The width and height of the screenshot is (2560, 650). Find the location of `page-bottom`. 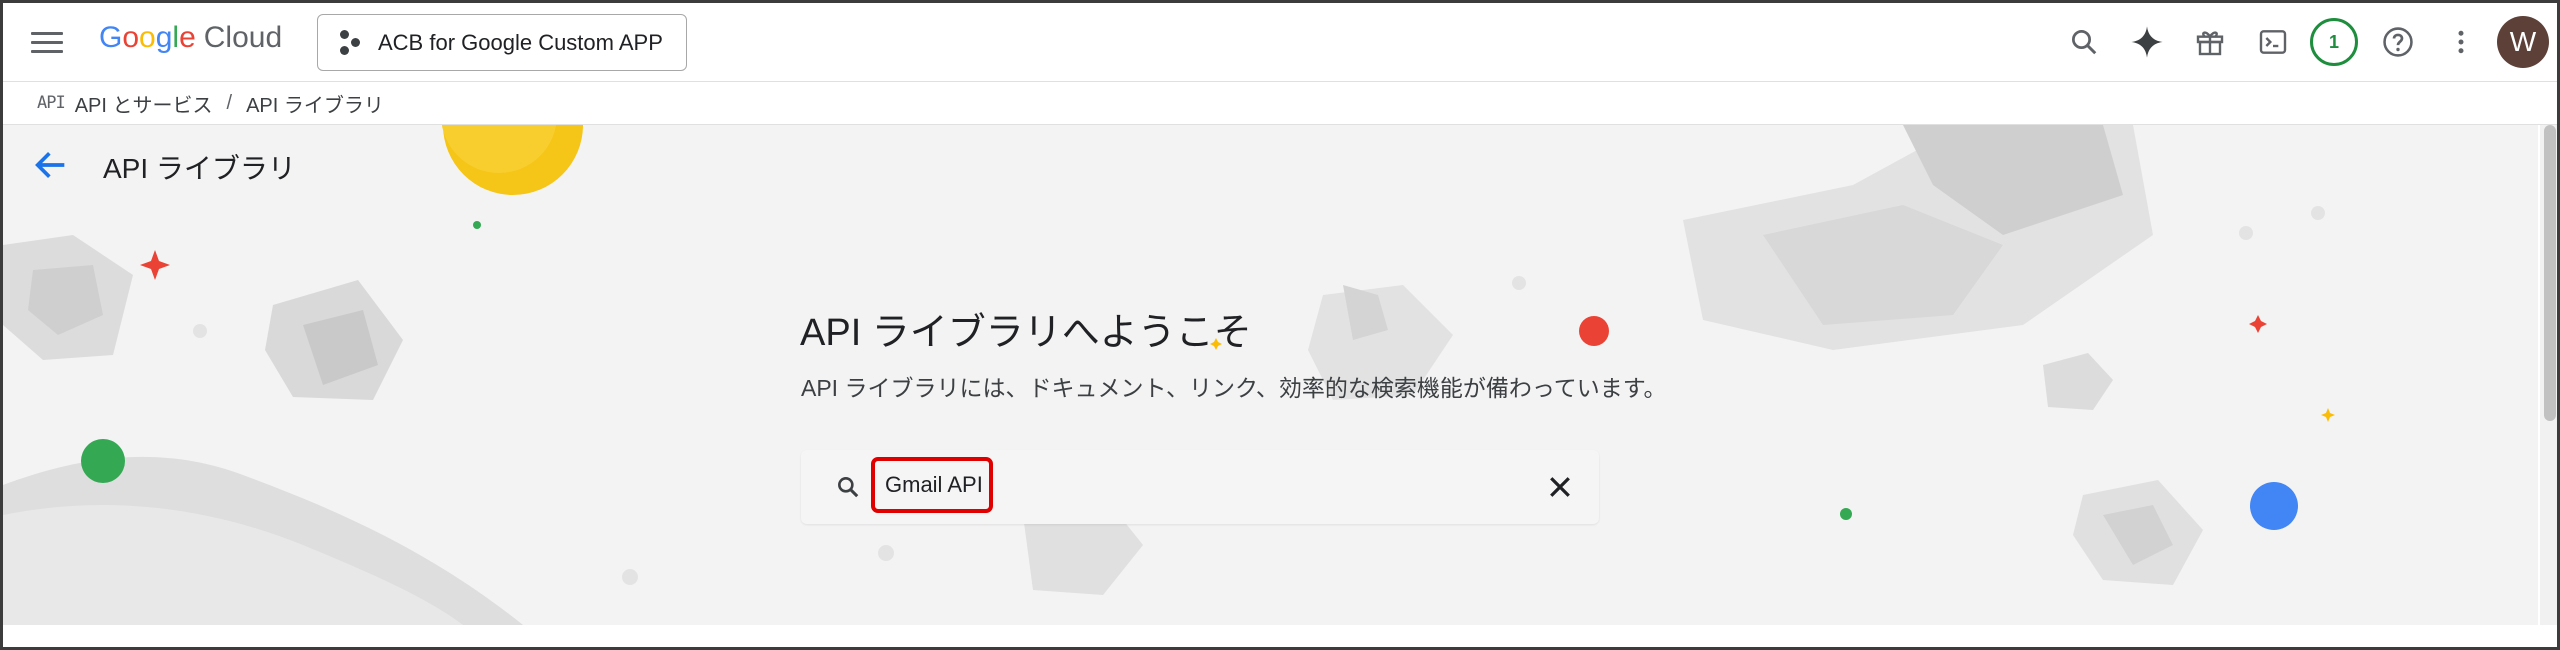

page-bottom is located at coordinates (1280, 636).